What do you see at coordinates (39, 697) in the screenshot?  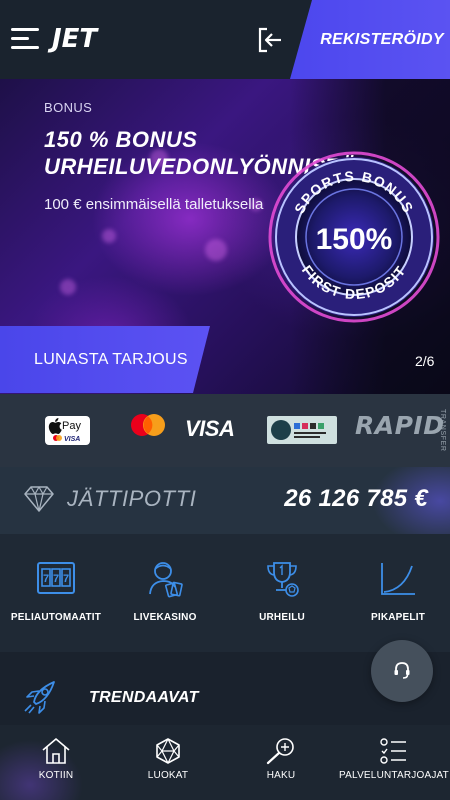 I see `rocket-icon` at bounding box center [39, 697].